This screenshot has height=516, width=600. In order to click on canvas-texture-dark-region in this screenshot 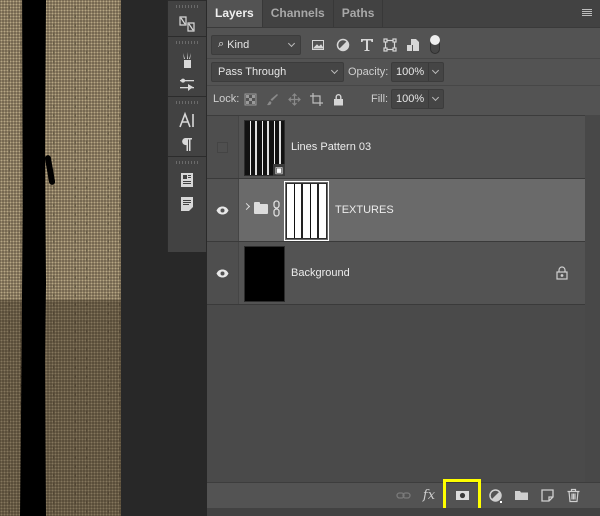, I will do `click(60, 408)`.